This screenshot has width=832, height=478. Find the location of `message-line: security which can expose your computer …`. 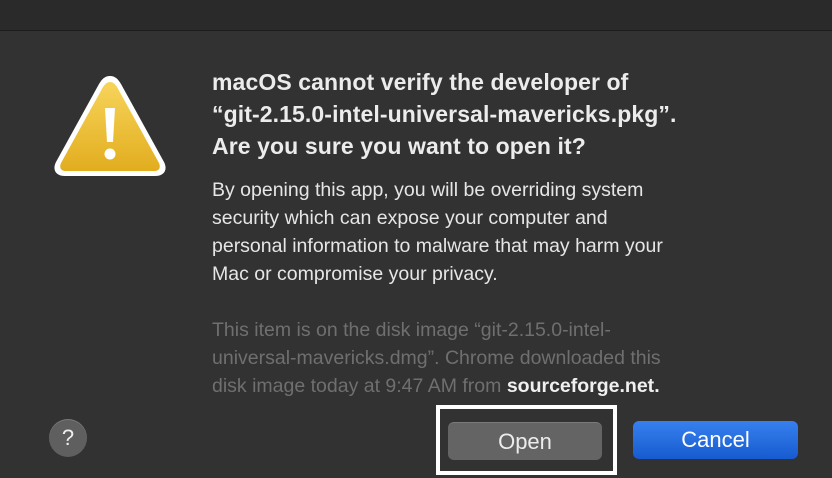

message-line: security which can expose your computer … is located at coordinates (410, 218).